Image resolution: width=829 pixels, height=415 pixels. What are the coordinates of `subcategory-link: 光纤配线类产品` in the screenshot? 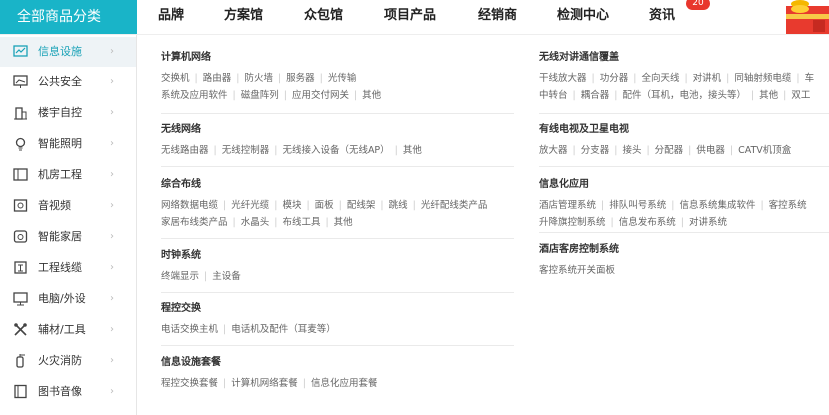 It's located at (454, 205).